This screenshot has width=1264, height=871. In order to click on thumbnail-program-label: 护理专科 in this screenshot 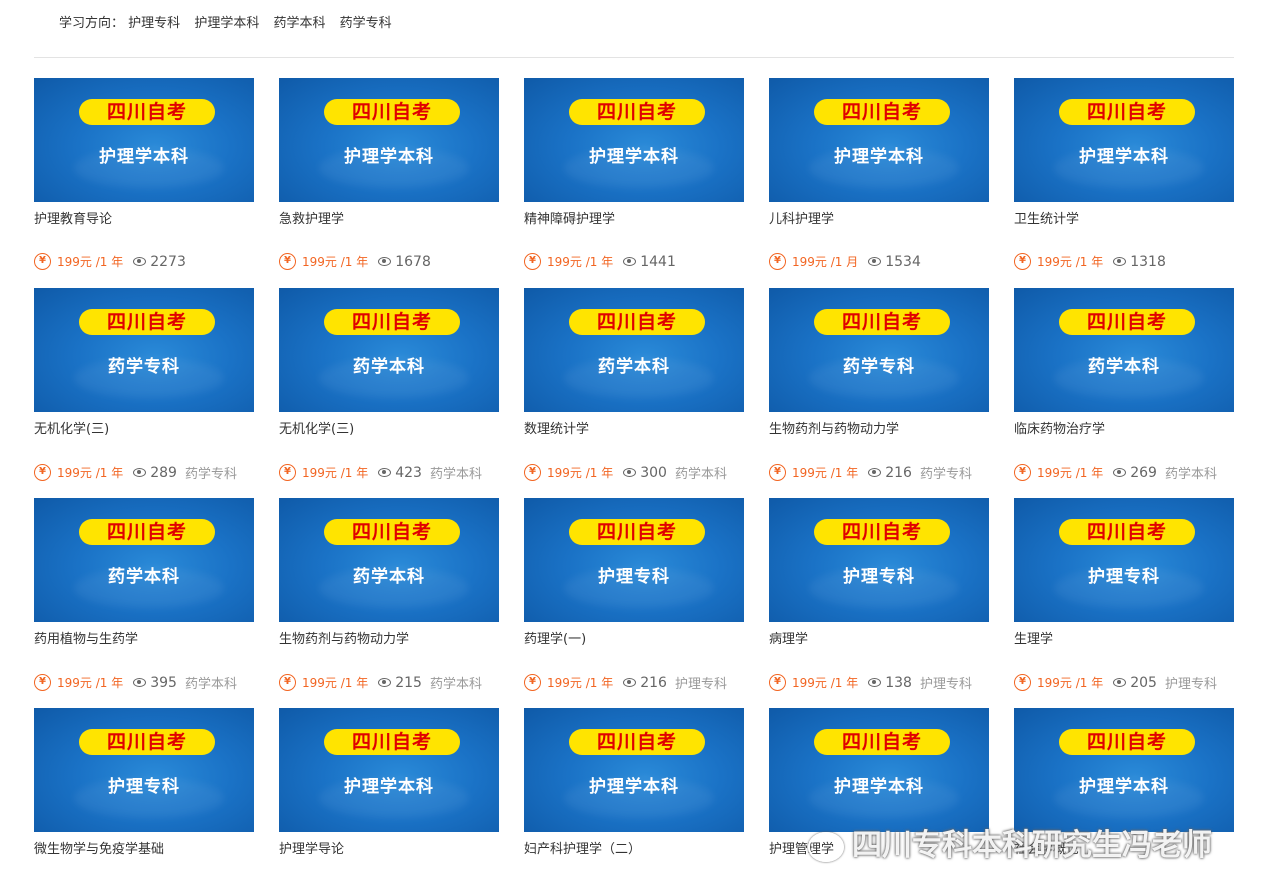, I will do `click(634, 577)`.